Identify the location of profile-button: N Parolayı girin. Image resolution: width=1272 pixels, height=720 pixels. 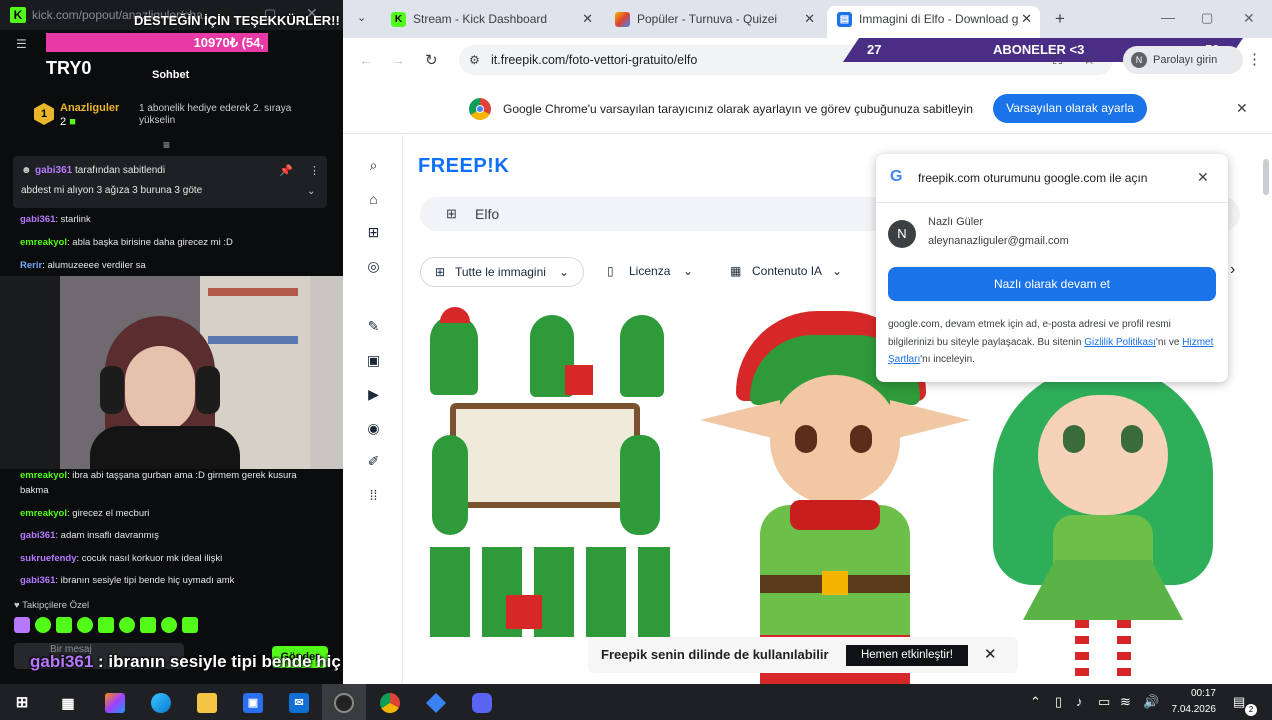
(1183, 60).